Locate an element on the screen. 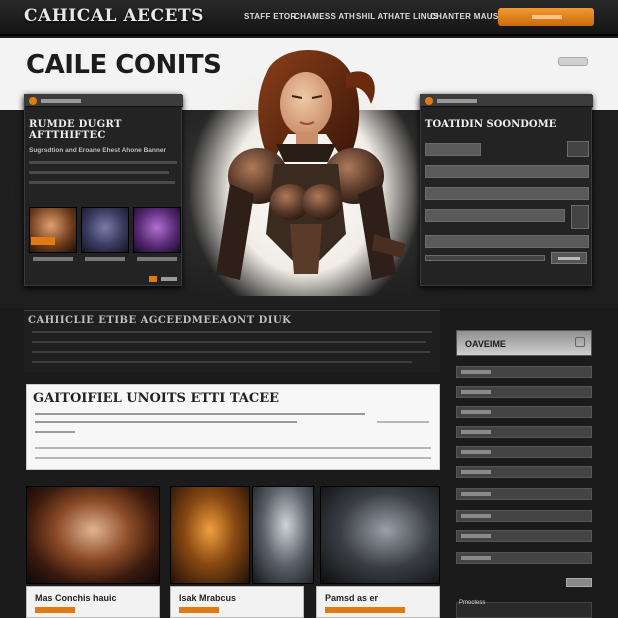  gallery-caption-4: Pamsd as er is located at coordinates (378, 602).